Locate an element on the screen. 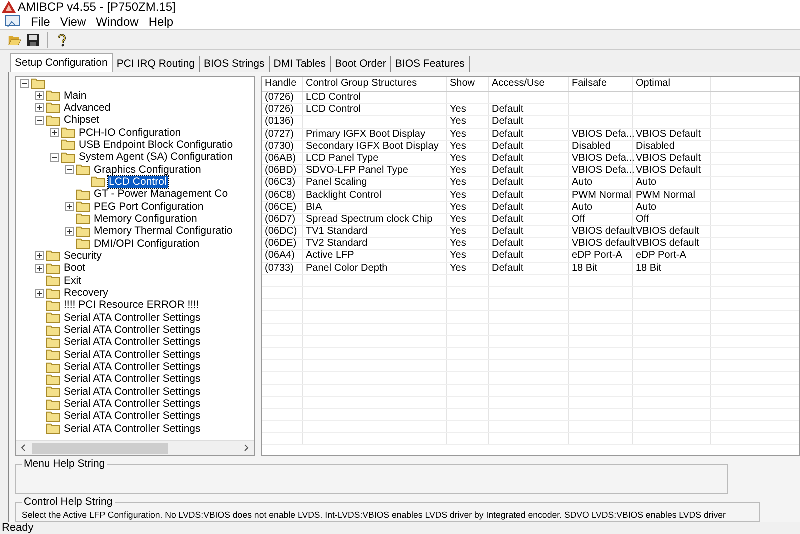  table-cell: 18 Bit is located at coordinates (585, 268).